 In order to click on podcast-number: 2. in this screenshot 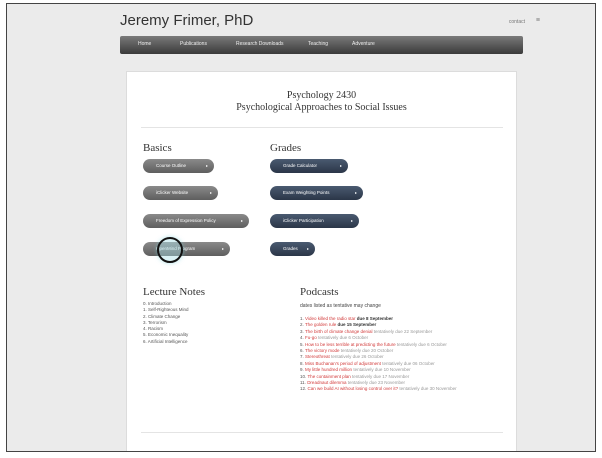, I will do `click(302, 325)`.